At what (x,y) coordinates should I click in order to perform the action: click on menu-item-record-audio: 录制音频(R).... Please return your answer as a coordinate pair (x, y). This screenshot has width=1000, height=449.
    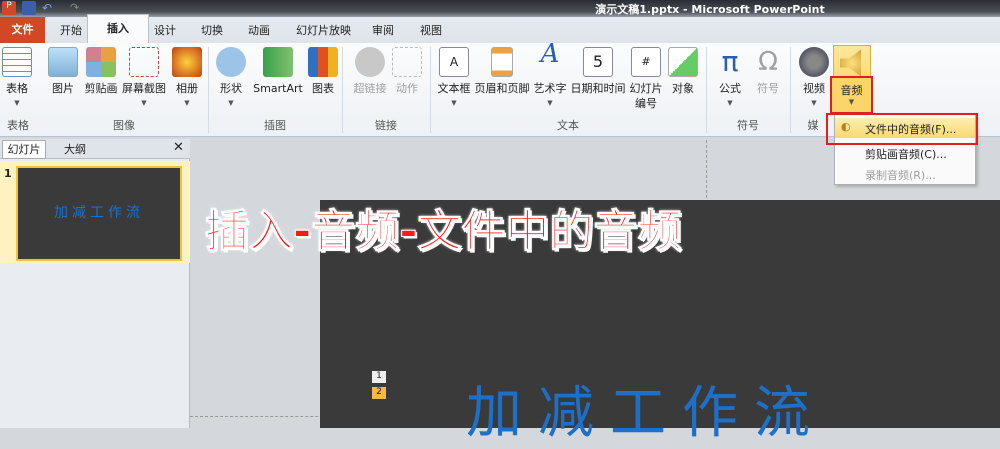
    Looking at the image, I should click on (900, 175).